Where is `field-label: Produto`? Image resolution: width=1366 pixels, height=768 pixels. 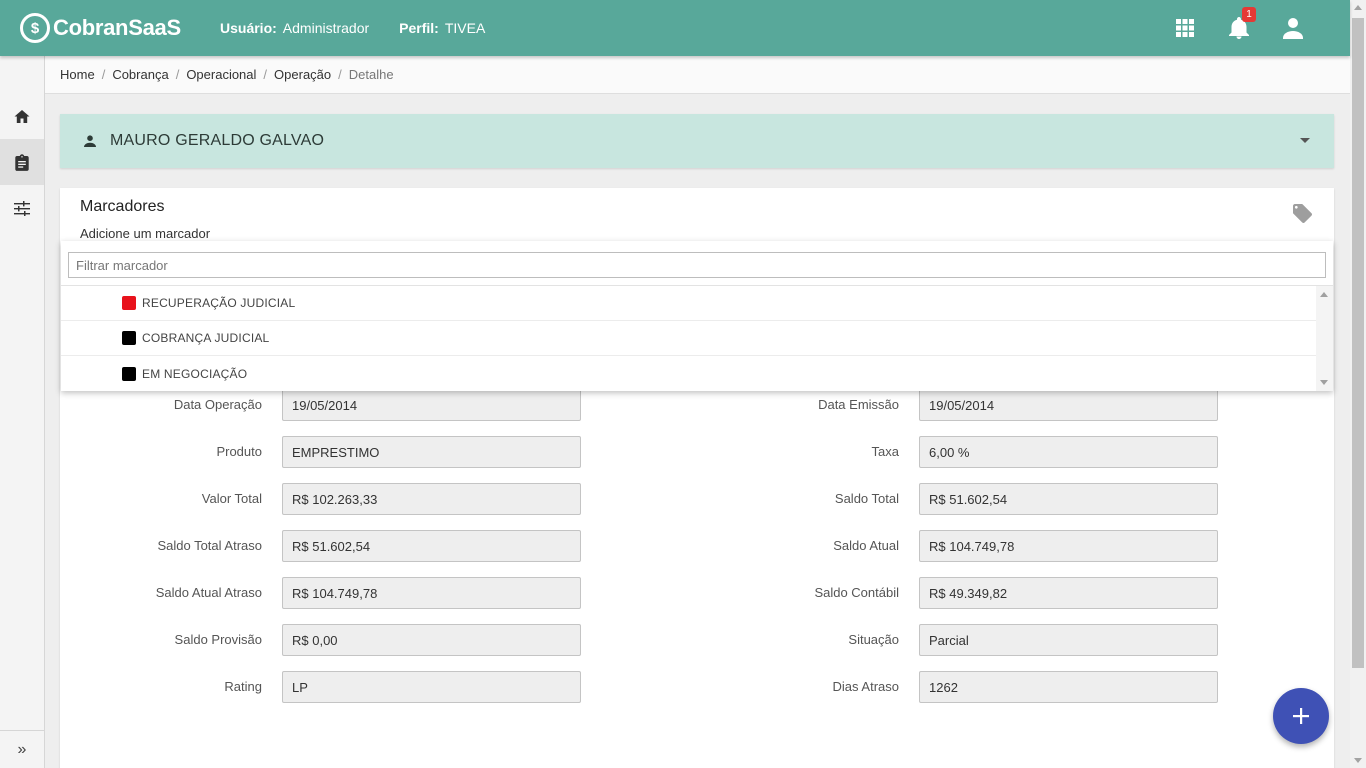 field-label: Produto is located at coordinates (239, 451).